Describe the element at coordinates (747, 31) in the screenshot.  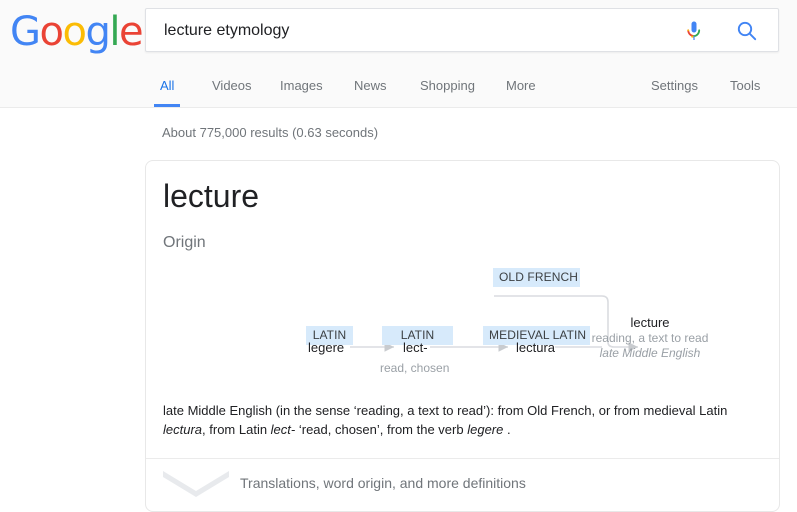
I see `search-submit-icon` at that location.